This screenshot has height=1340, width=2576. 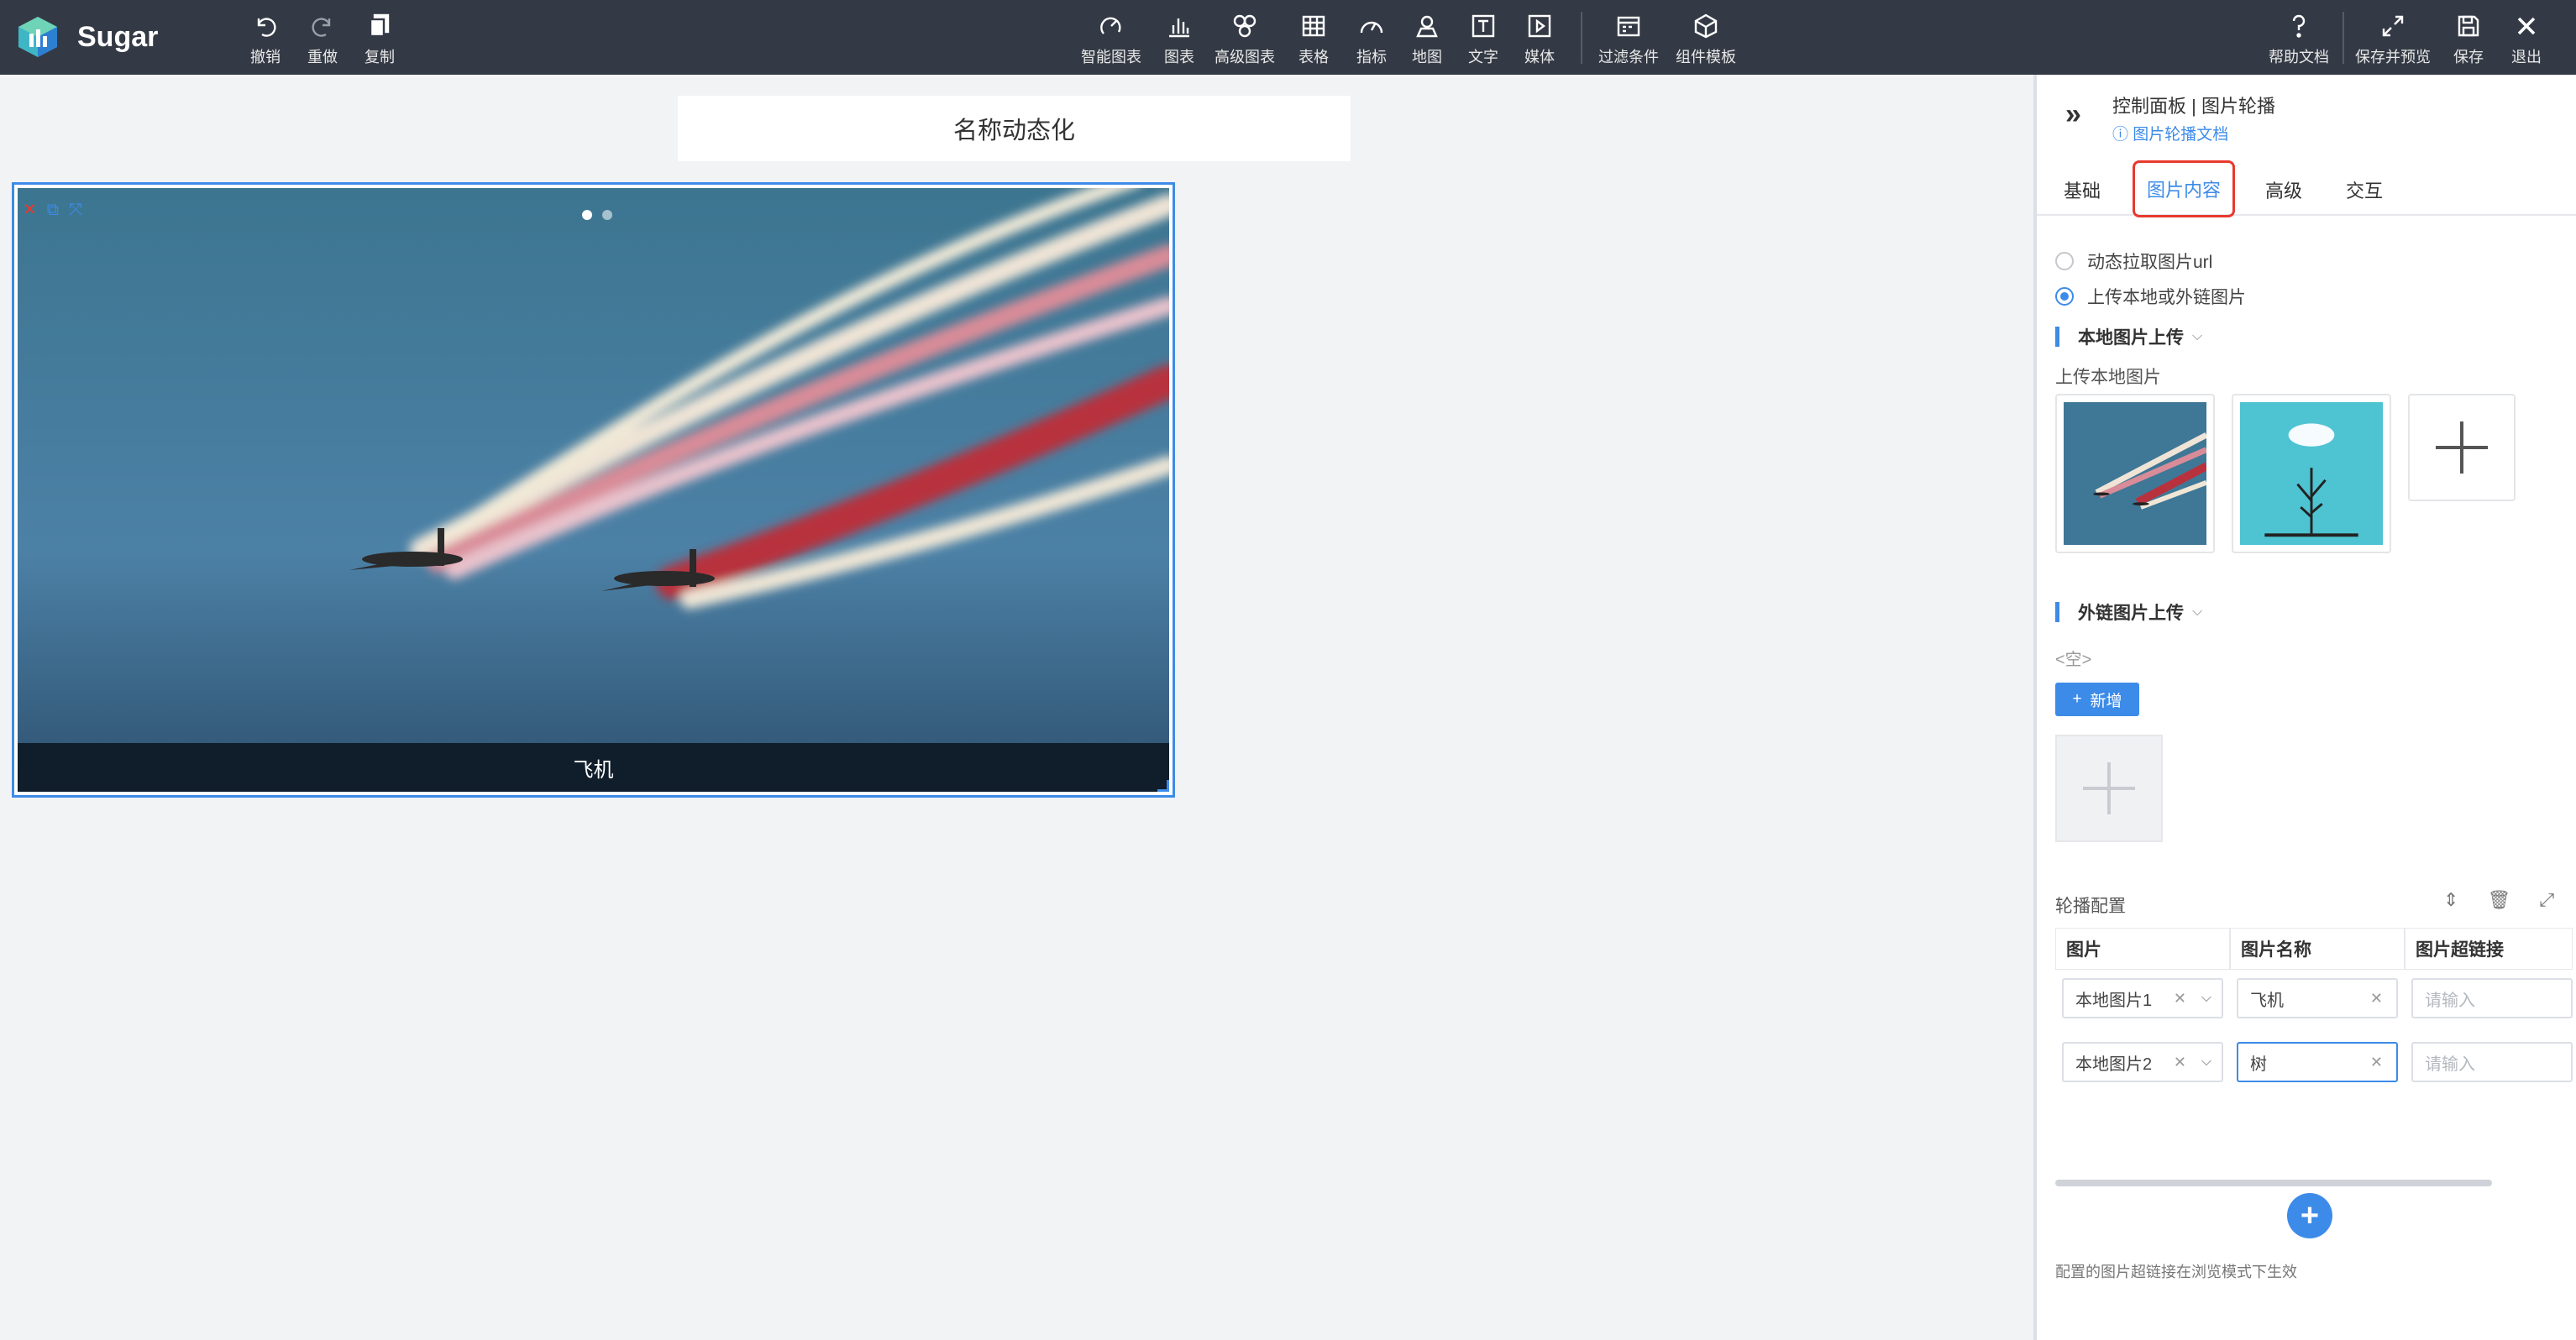 What do you see at coordinates (1313, 26) in the screenshot?
I see `table-icon` at bounding box center [1313, 26].